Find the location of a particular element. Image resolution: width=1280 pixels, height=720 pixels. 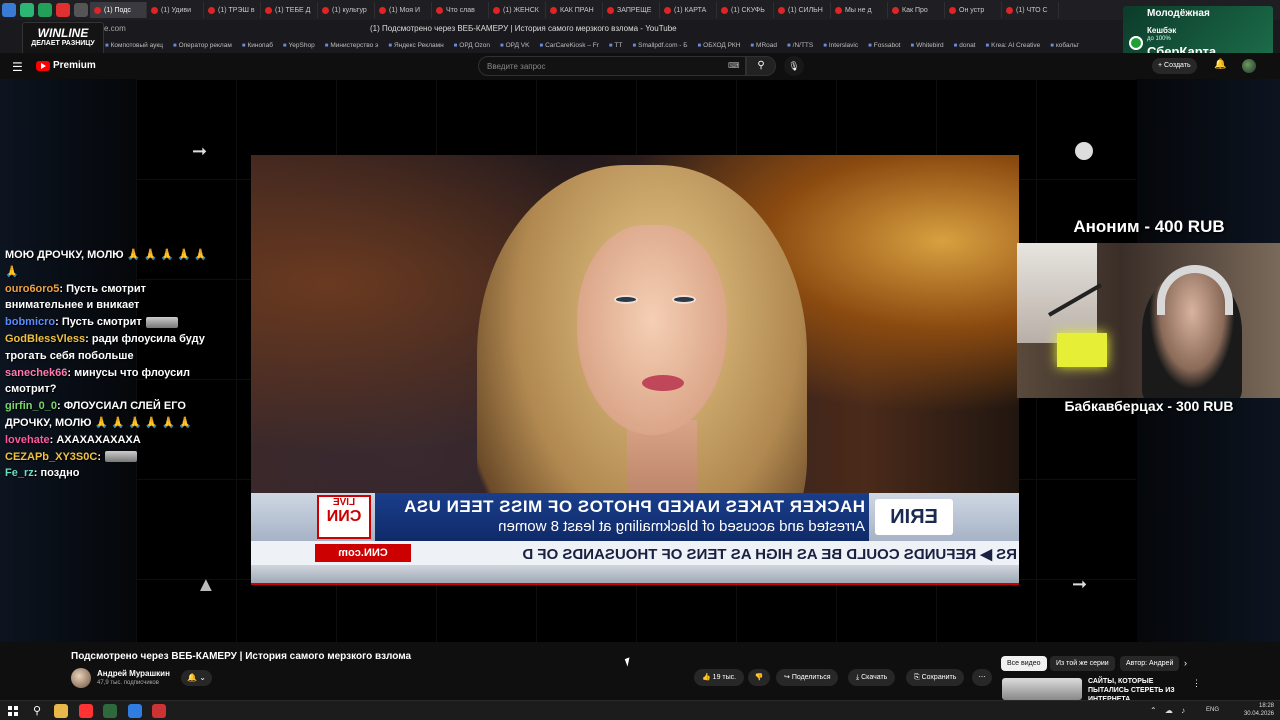

notifications-bell-icon: 🔔 is located at coordinates (1220, 64).